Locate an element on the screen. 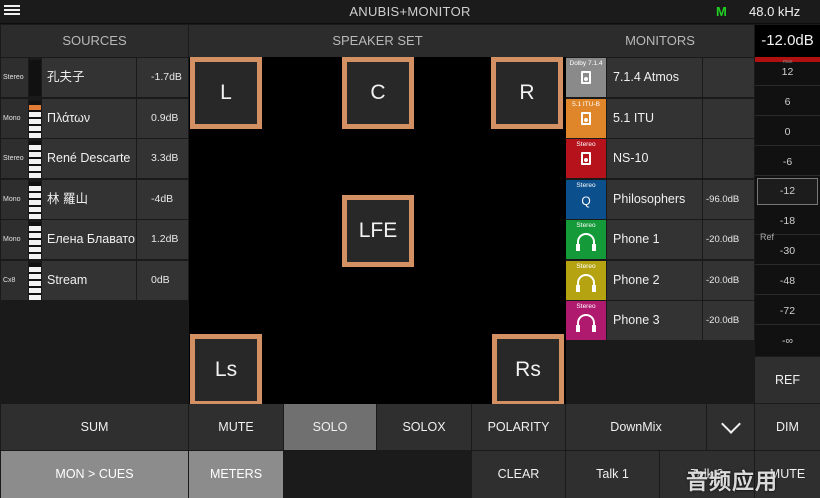  source-row: Stereo René Descarte 3.3dB is located at coordinates (94, 159).